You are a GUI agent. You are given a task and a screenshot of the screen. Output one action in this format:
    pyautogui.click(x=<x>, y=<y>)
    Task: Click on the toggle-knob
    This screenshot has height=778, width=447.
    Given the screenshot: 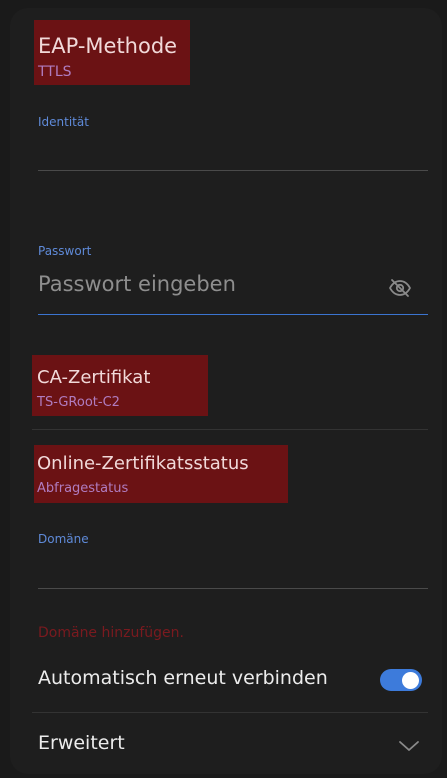 What is the action you would take?
    pyautogui.click(x=410, y=680)
    